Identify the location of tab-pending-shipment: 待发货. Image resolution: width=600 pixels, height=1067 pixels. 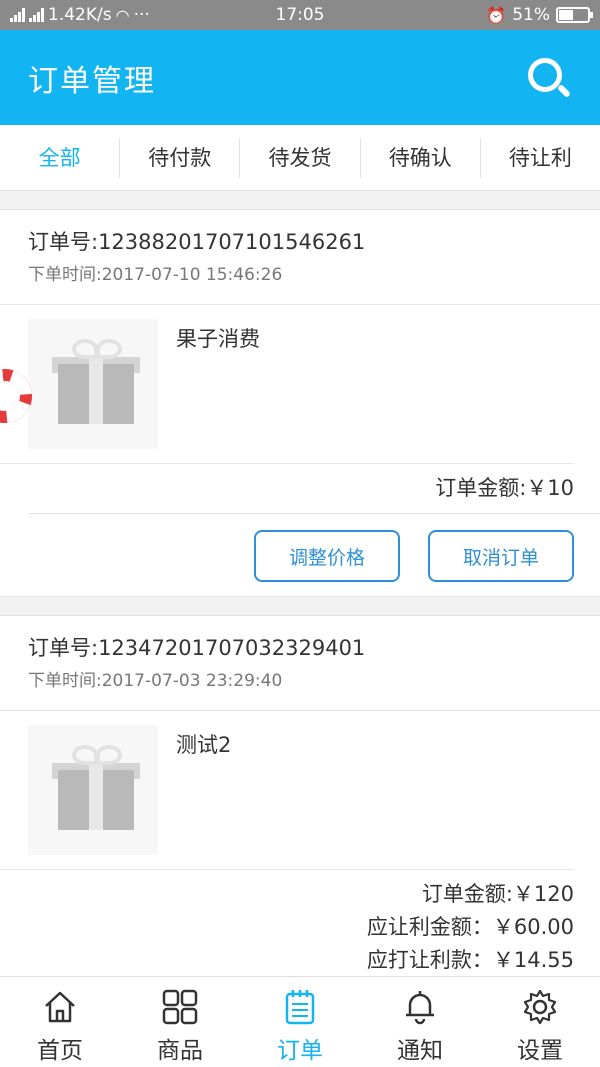
(300, 157).